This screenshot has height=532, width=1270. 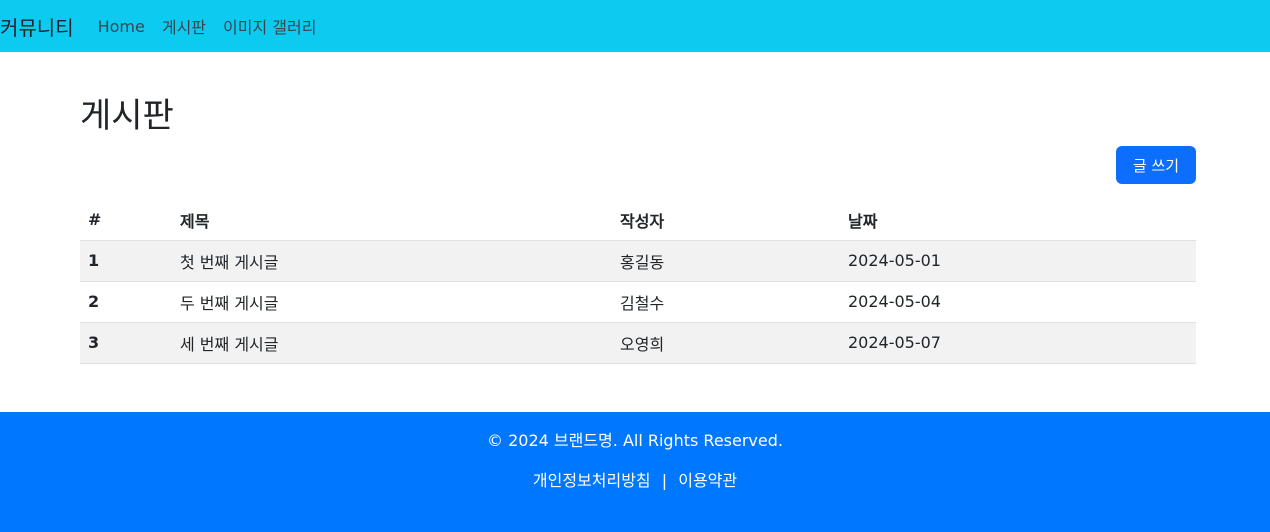 What do you see at coordinates (392, 343) in the screenshot?
I see `row-title: 세 번째 게시글` at bounding box center [392, 343].